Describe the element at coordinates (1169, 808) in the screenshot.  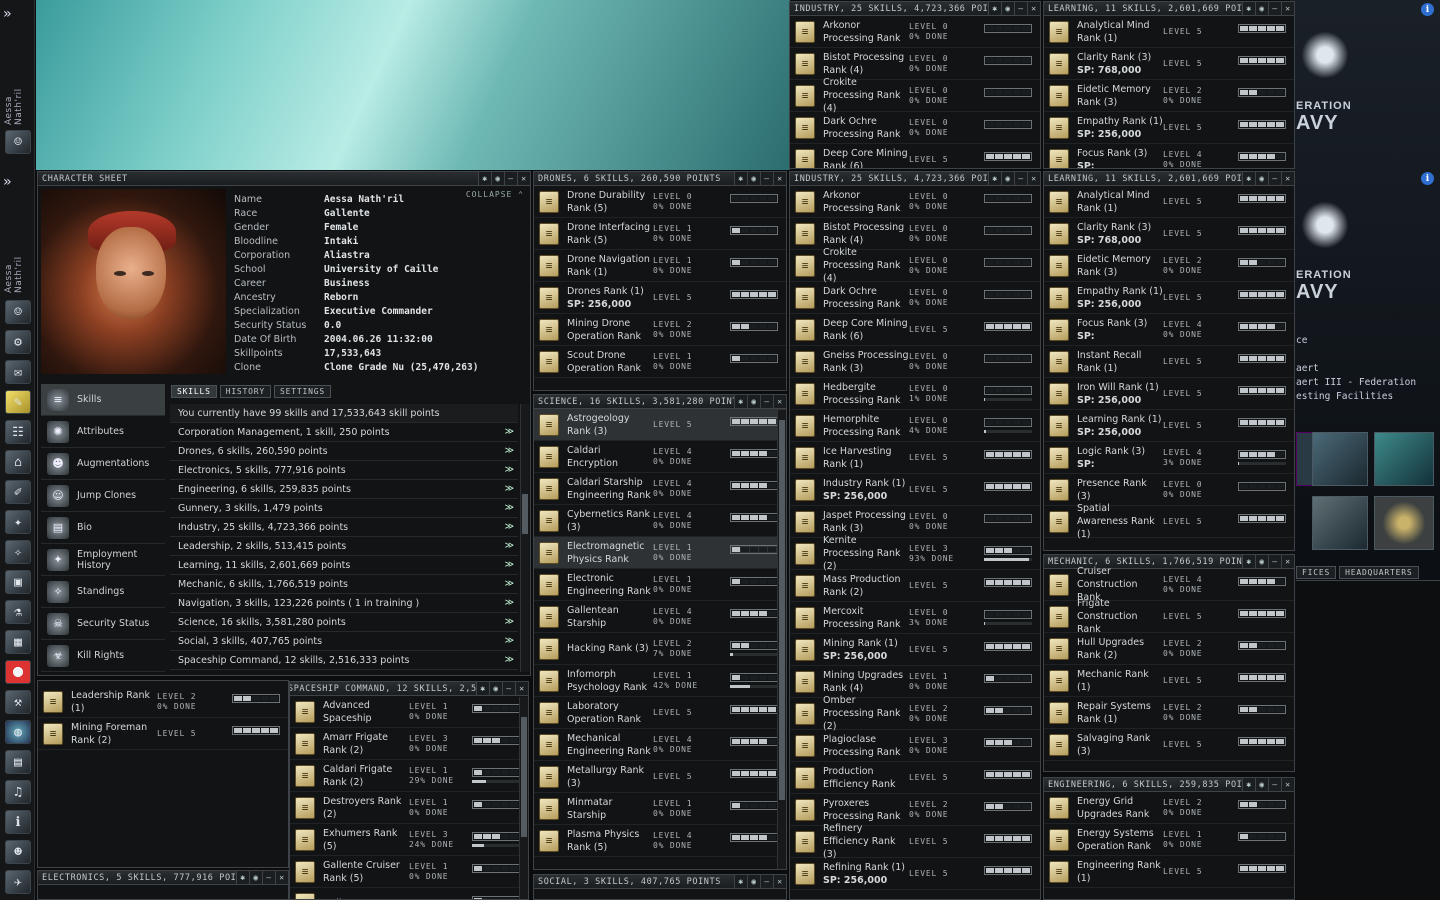
I see `skill-row: ≡ Energy Grid Upgrades Rank LEVEL 2 0% DONE` at that location.